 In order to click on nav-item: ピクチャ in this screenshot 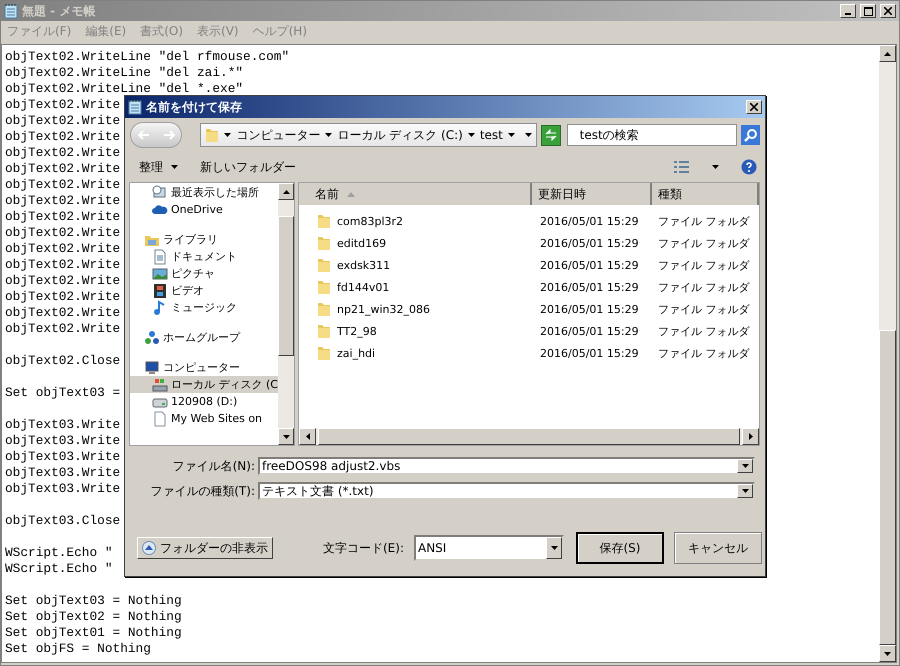, I will do `click(204, 273)`.